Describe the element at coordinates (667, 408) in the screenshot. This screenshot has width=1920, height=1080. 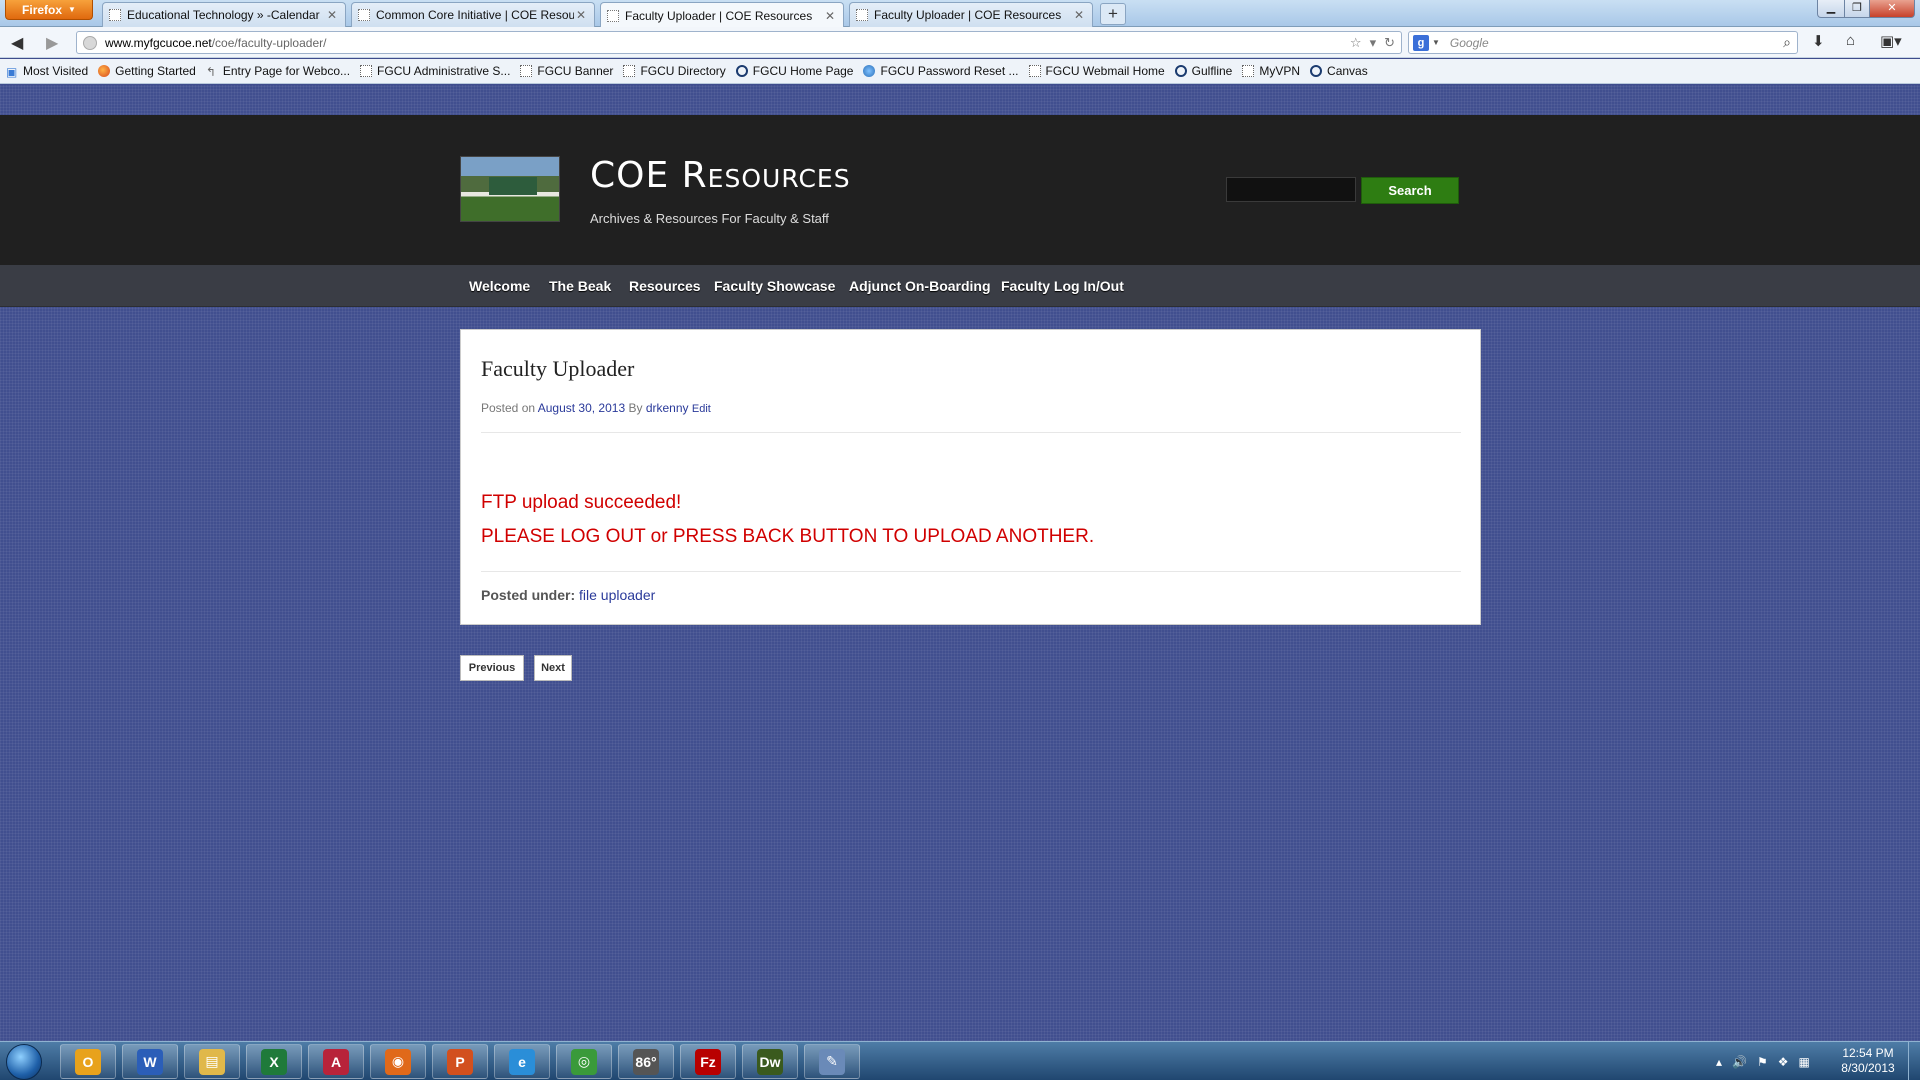
I see `author-link: drkenny` at that location.